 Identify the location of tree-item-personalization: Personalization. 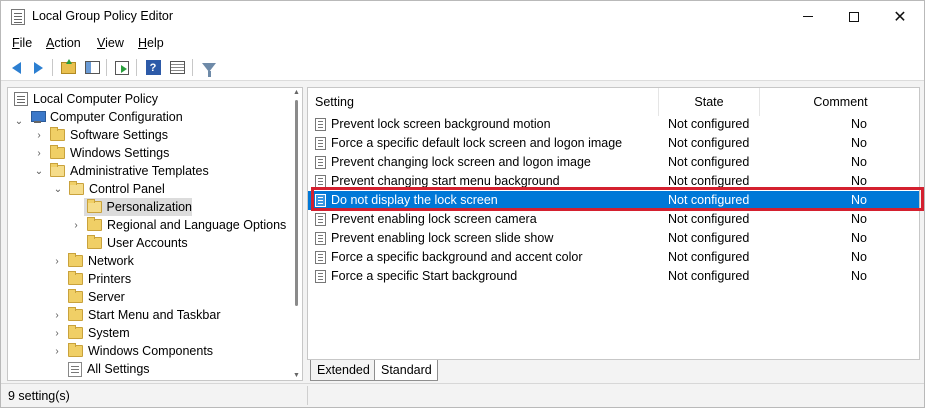
(138, 207).